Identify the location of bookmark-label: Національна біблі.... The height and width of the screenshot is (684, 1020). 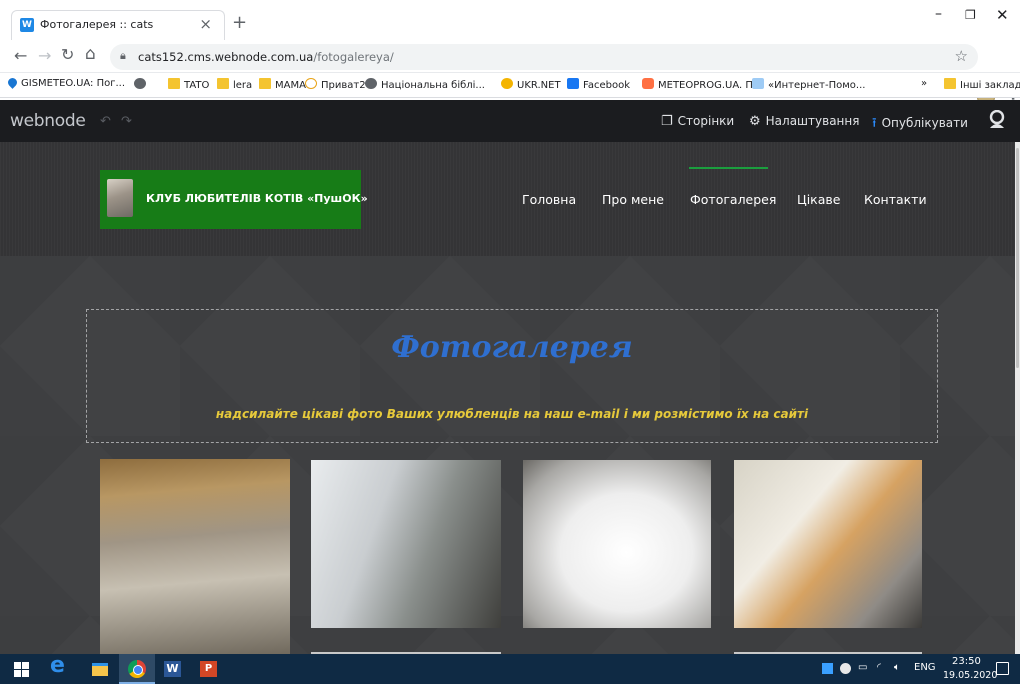
(433, 85).